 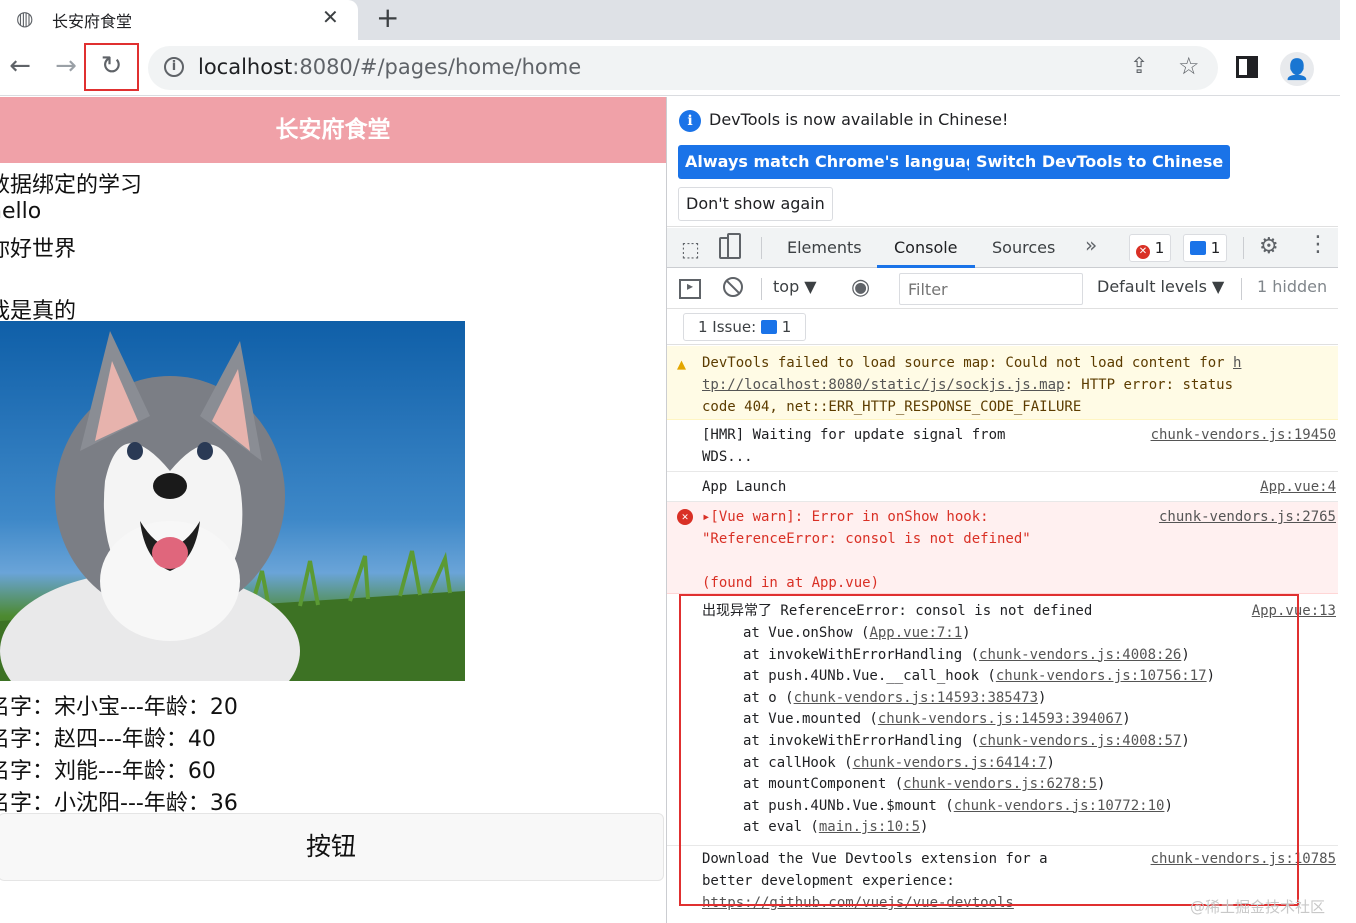 What do you see at coordinates (926, 248) in the screenshot?
I see `tab-console: Console` at bounding box center [926, 248].